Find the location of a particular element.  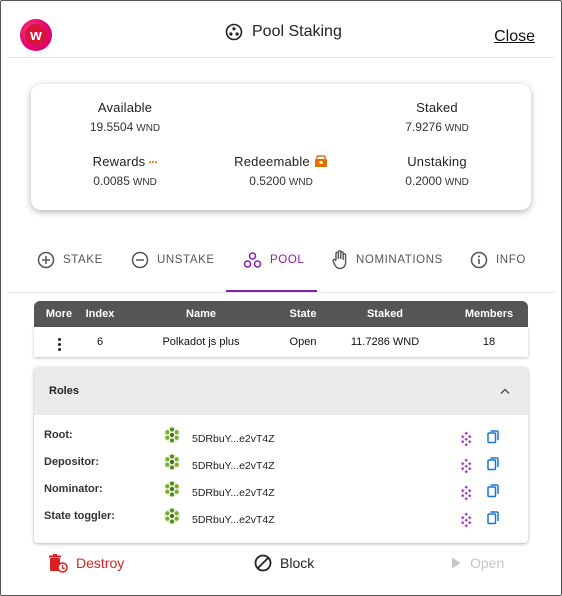

rewards-unit: WND is located at coordinates (144, 182).